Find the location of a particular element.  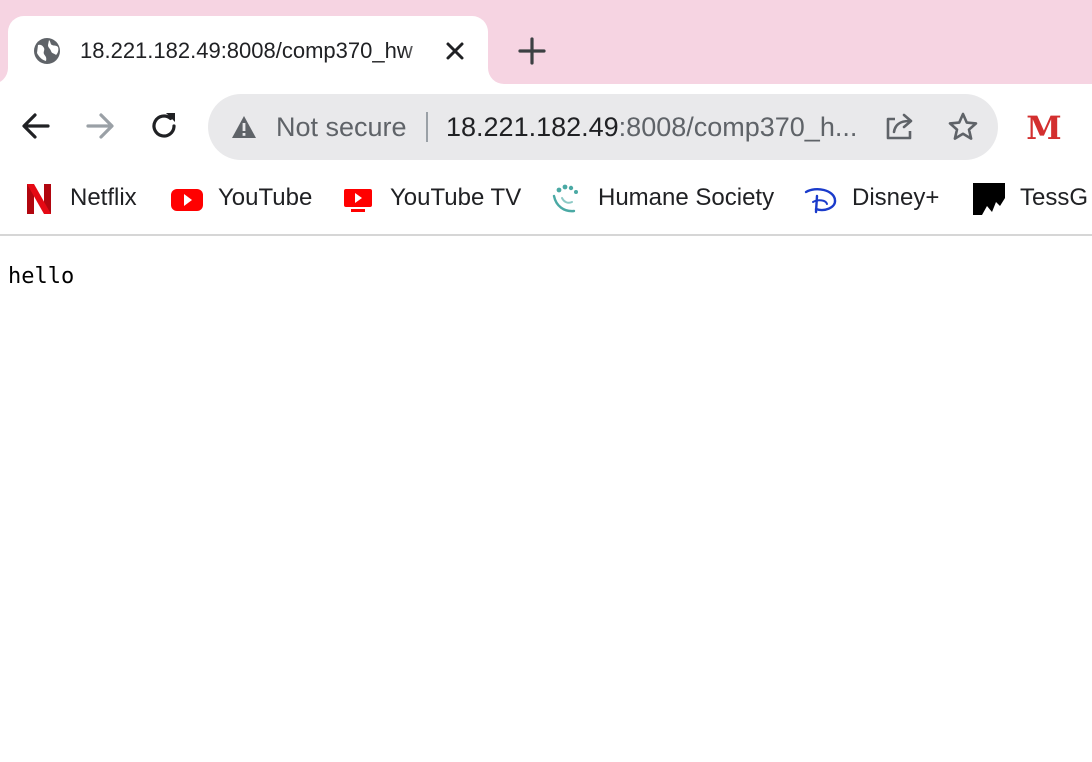

omnibox-divider is located at coordinates (427, 127).